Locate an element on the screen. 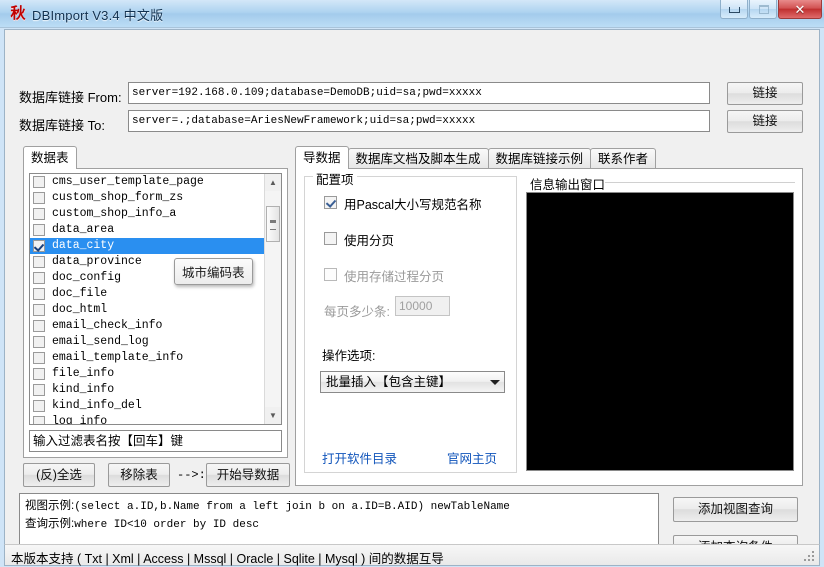 This screenshot has width=824, height=567. option-use-paging: 使用分页 is located at coordinates (359, 239).